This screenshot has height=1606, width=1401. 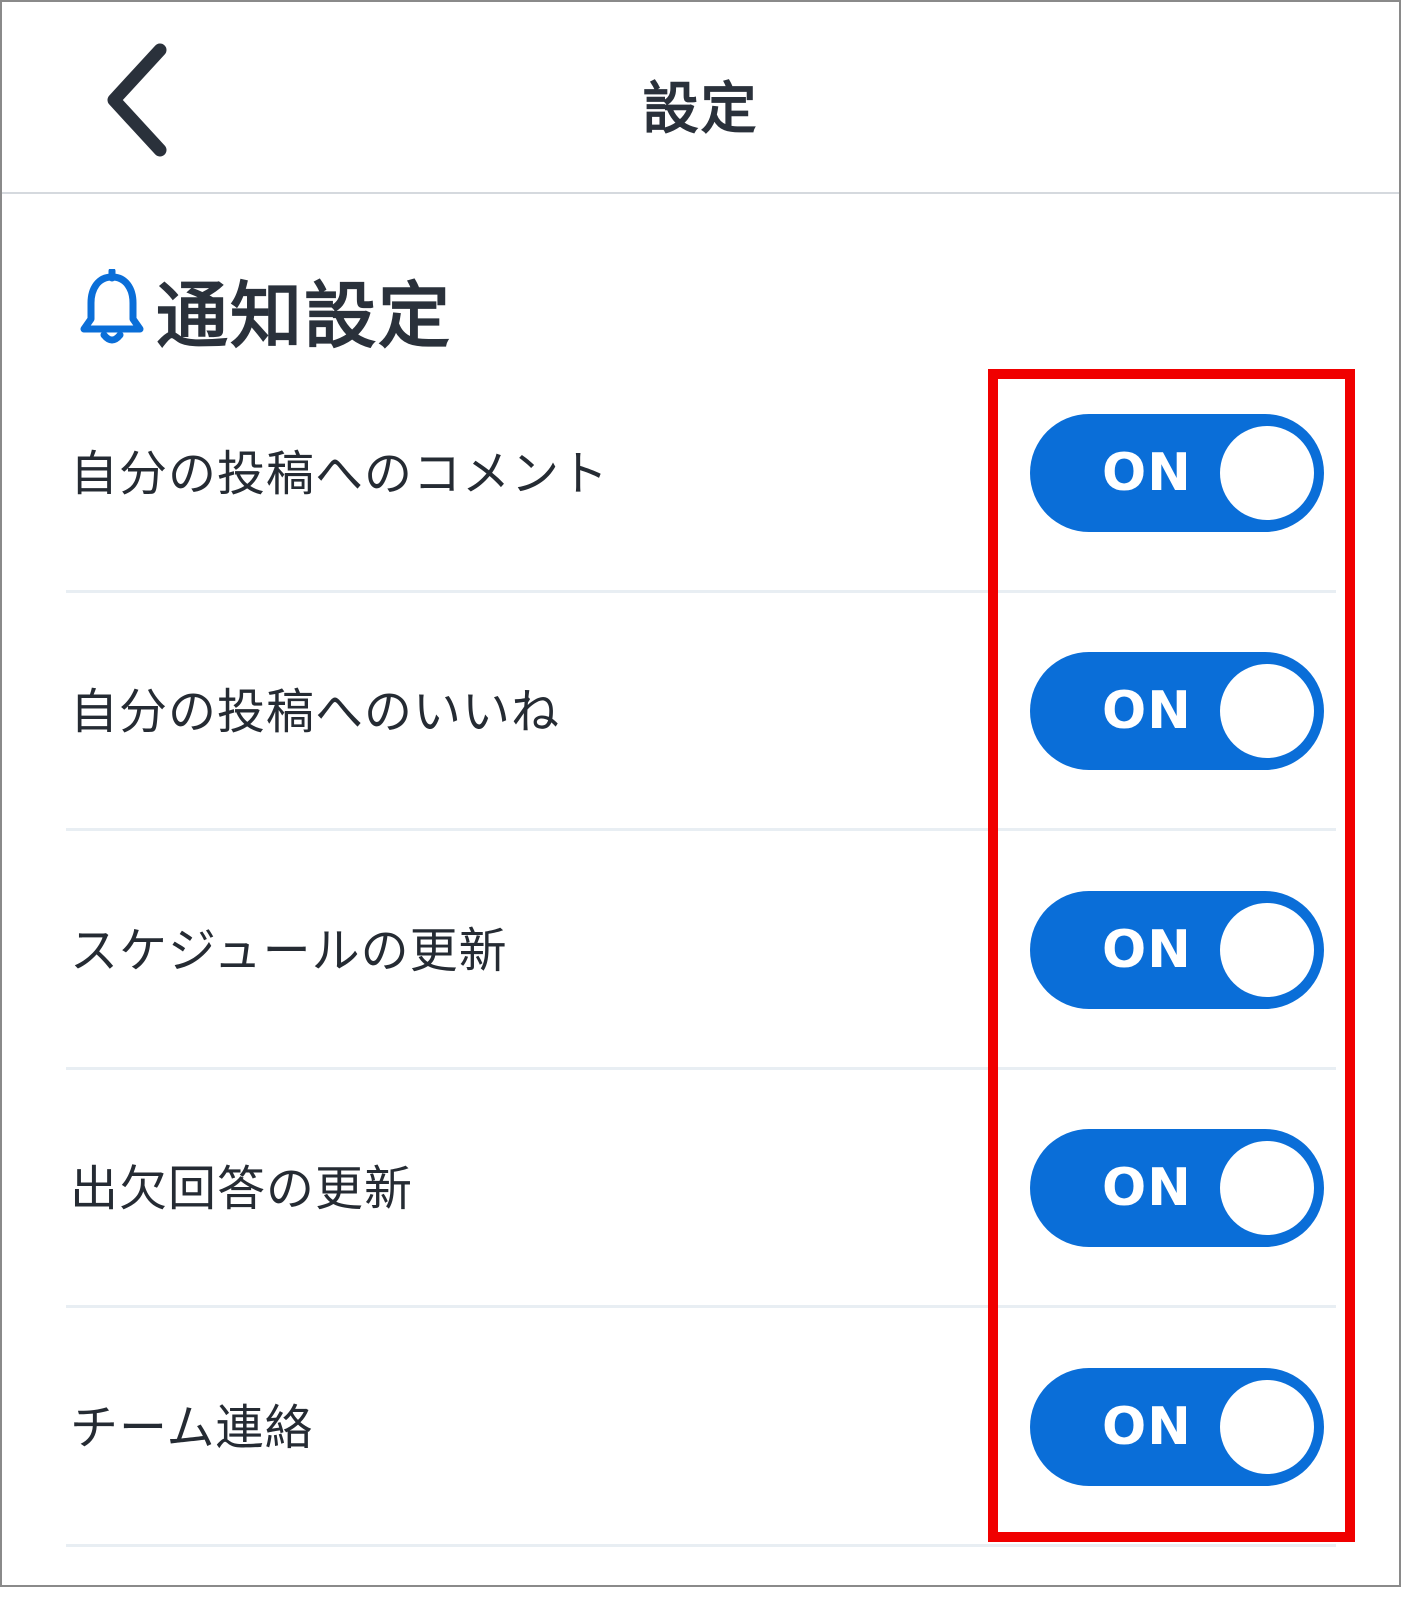 I want to click on page-title: 設定, so click(x=700, y=109).